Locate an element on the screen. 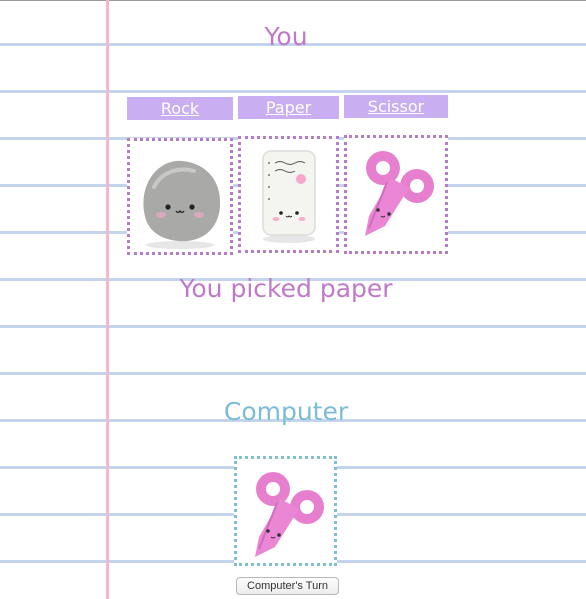 This screenshot has height=599, width=586. player-title: You is located at coordinates (286, 36).